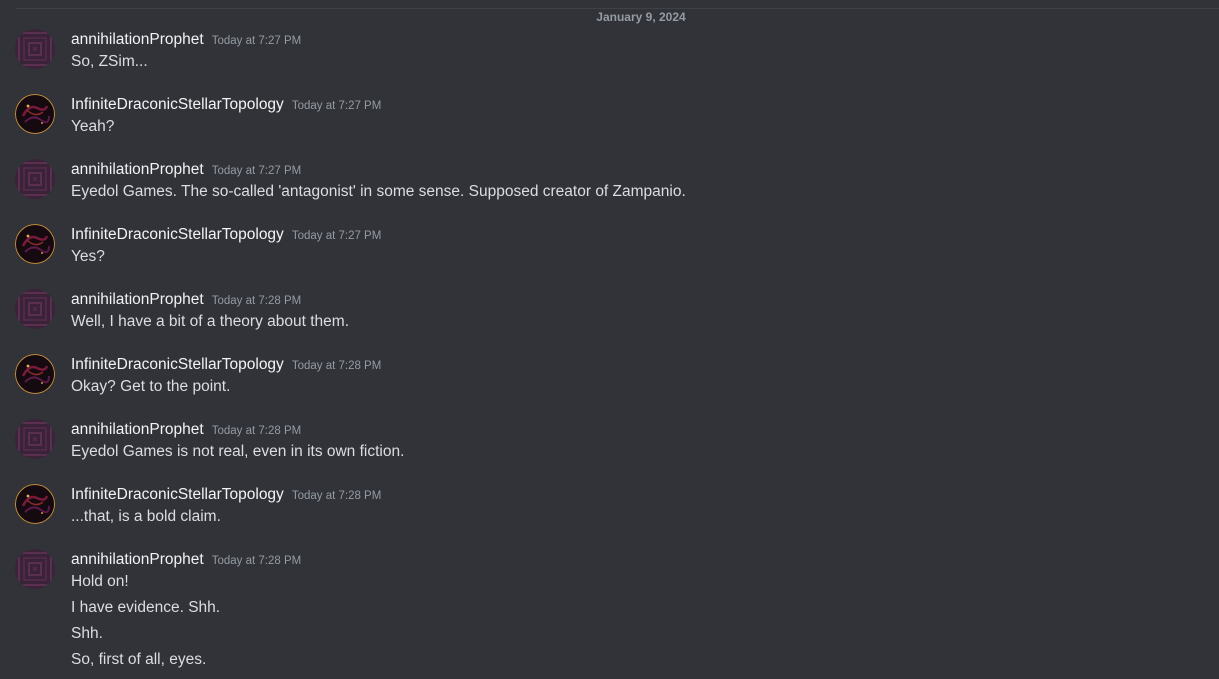  I want to click on message-content: Okay? Get to the point., so click(635, 389).